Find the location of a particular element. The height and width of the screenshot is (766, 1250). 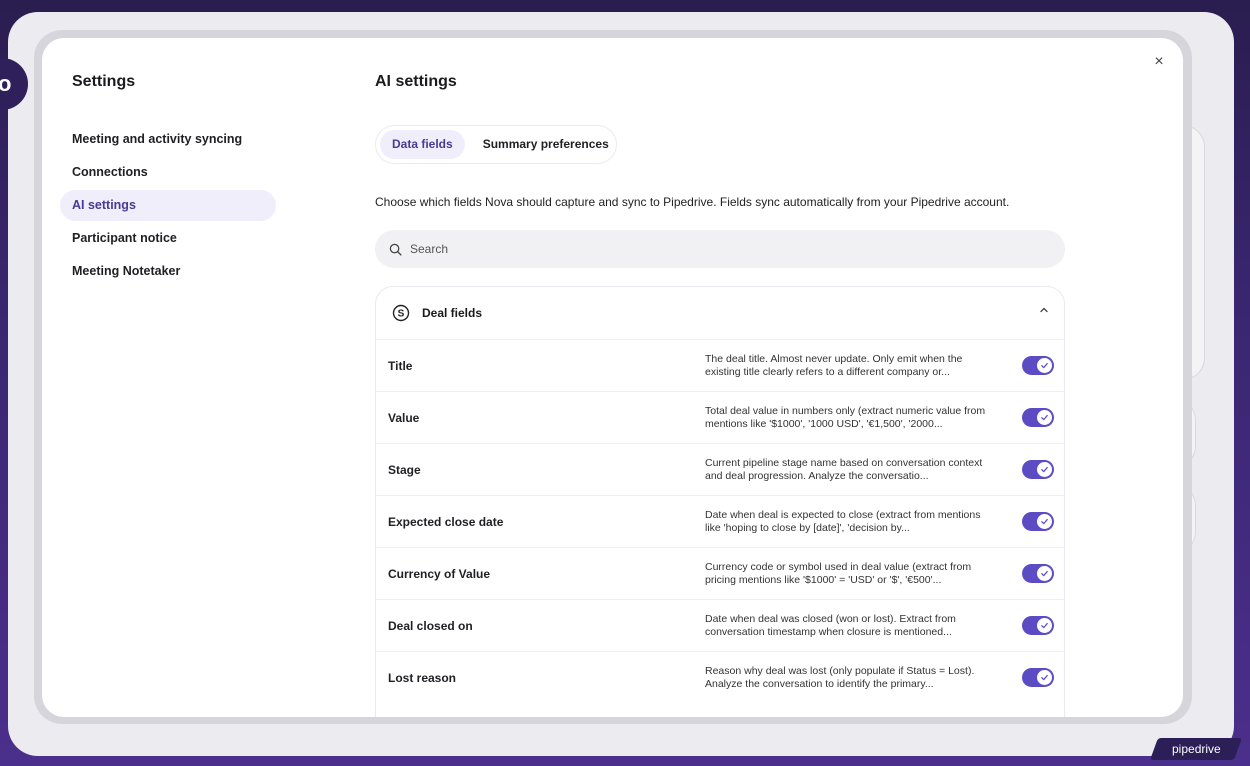

search-icon is located at coordinates (395, 249).